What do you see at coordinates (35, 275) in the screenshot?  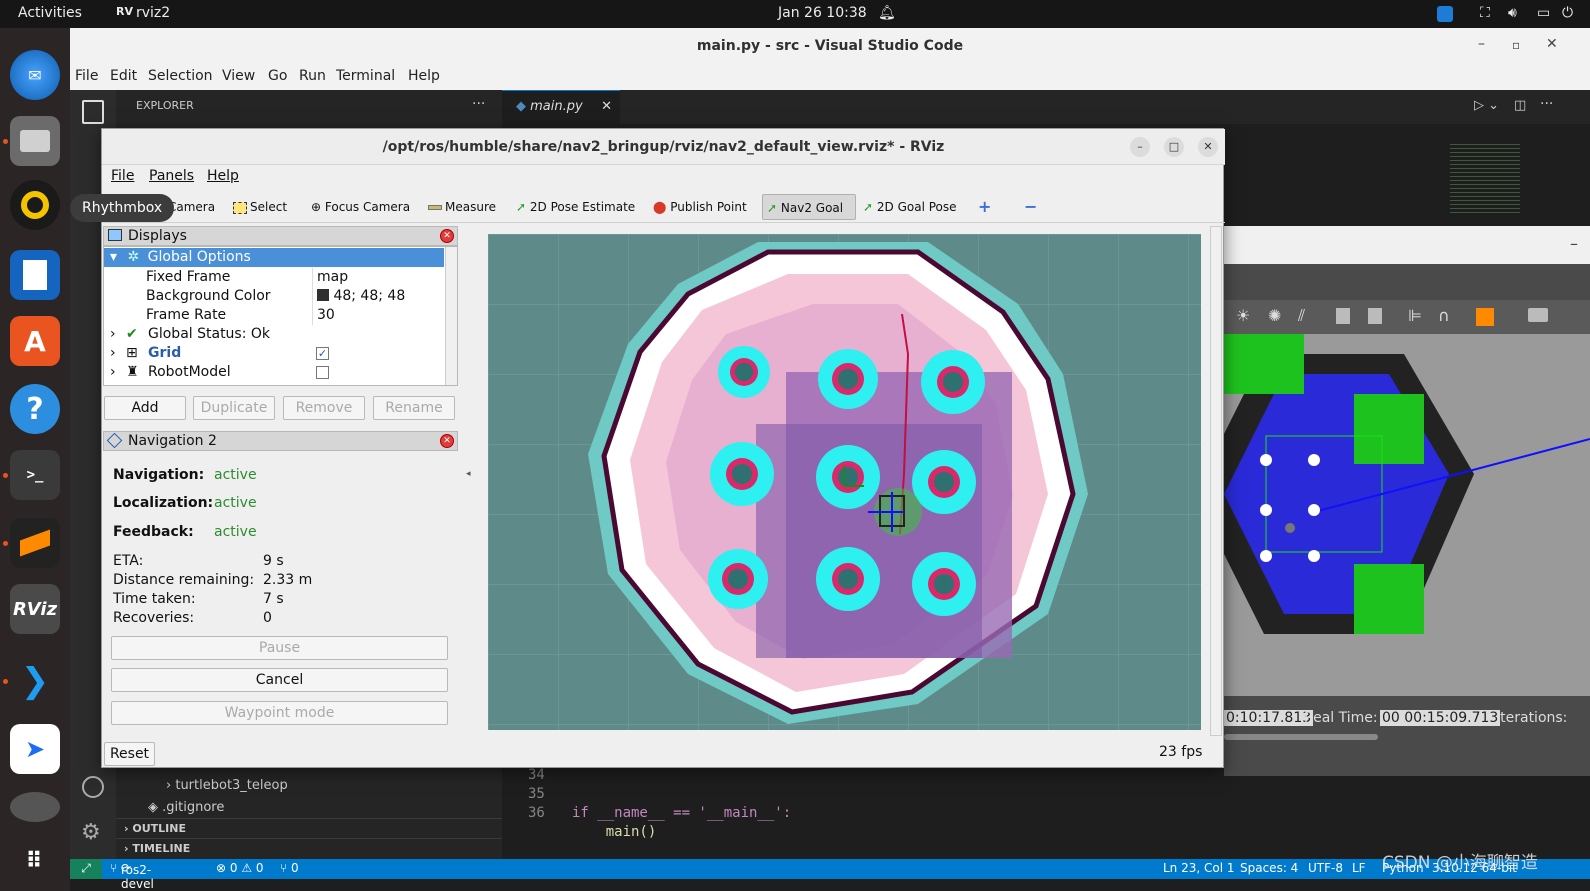 I see `writer-icon` at bounding box center [35, 275].